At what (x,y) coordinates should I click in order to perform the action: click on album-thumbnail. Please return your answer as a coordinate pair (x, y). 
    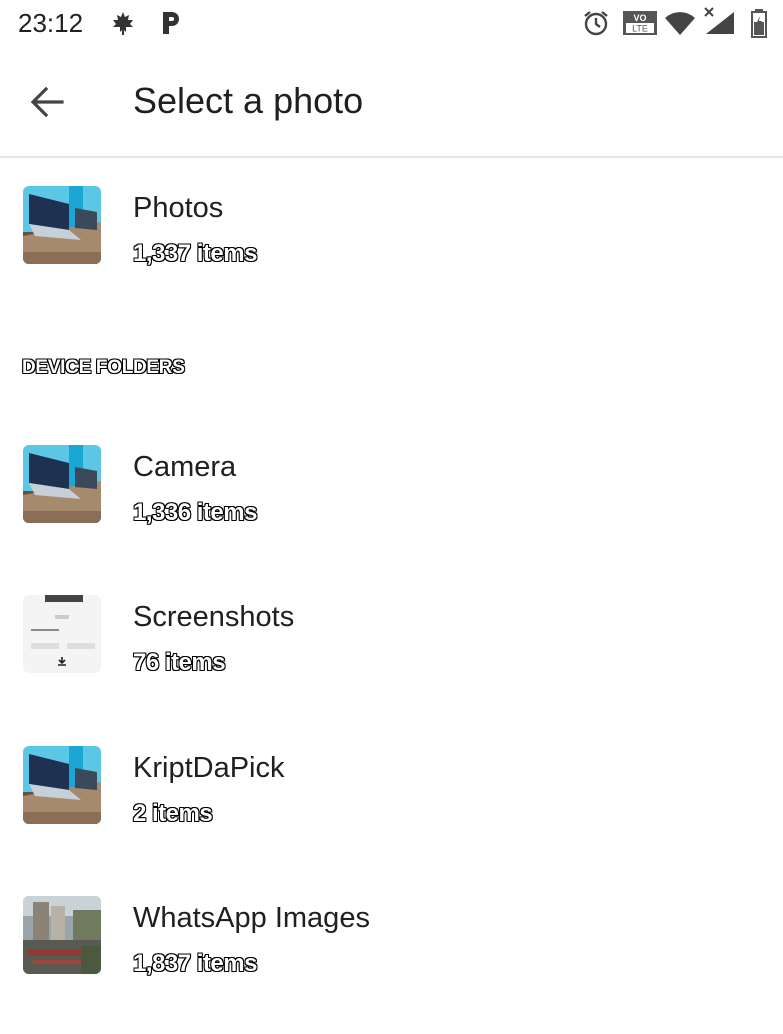
    Looking at the image, I should click on (62, 225).